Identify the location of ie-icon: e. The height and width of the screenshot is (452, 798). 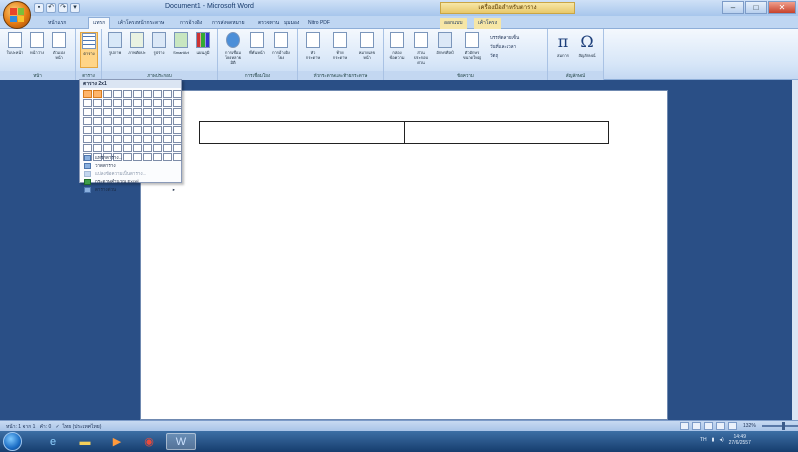
(53, 441).